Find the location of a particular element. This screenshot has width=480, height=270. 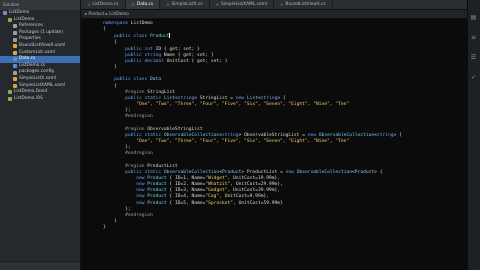

solution-item: packages.config is located at coordinates (40, 72).